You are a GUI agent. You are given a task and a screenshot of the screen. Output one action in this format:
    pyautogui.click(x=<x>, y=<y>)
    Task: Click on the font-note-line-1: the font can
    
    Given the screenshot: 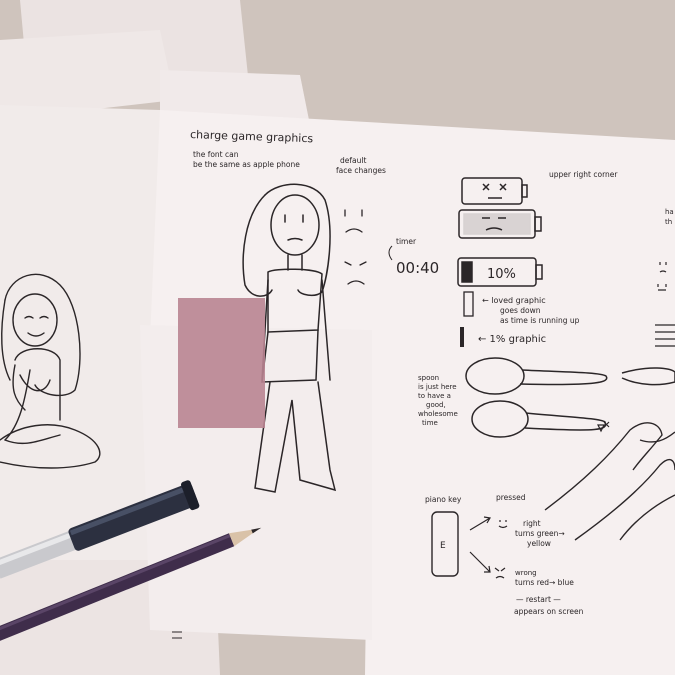 What is the action you would take?
    pyautogui.click(x=216, y=154)
    